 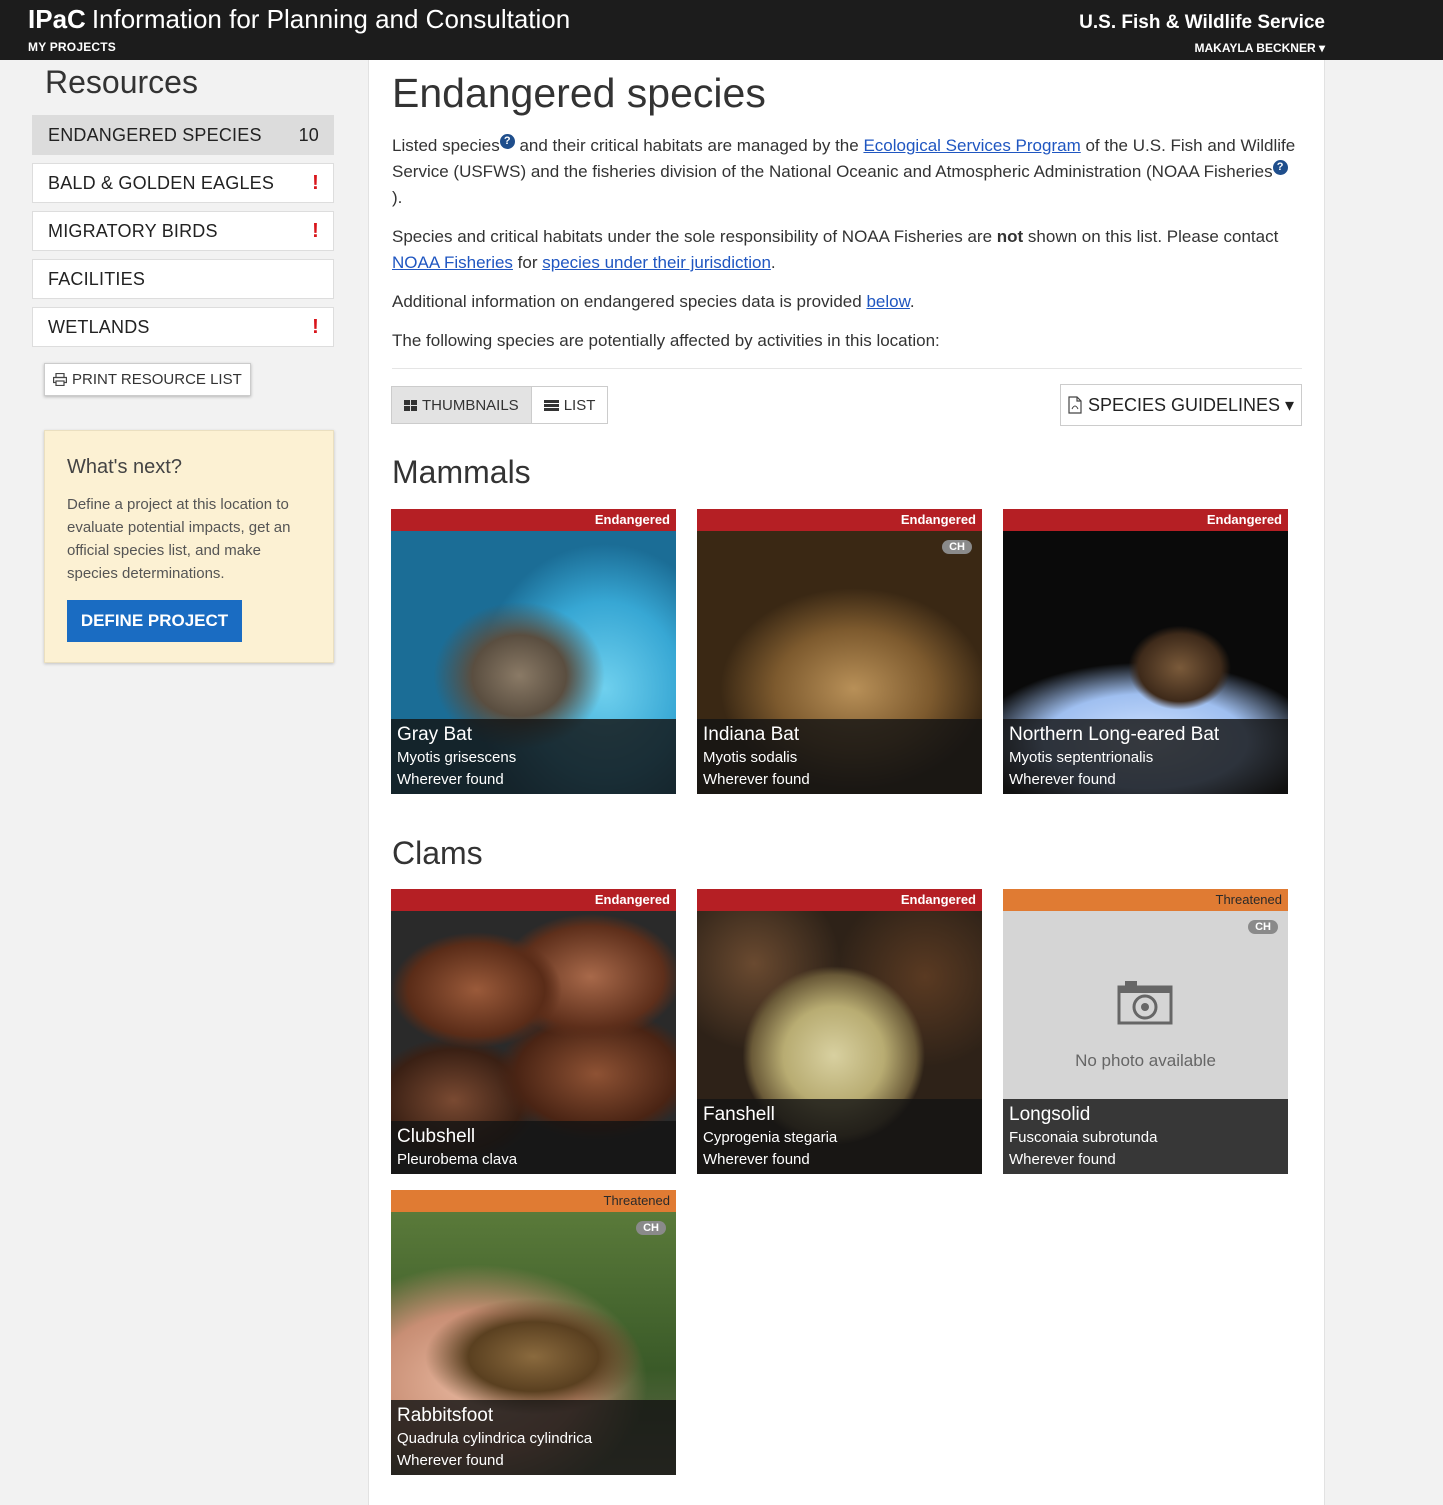 What do you see at coordinates (533, 1031) in the screenshot?
I see `species-card-clubshell: Endangered Clubshell Pleurobema clava` at bounding box center [533, 1031].